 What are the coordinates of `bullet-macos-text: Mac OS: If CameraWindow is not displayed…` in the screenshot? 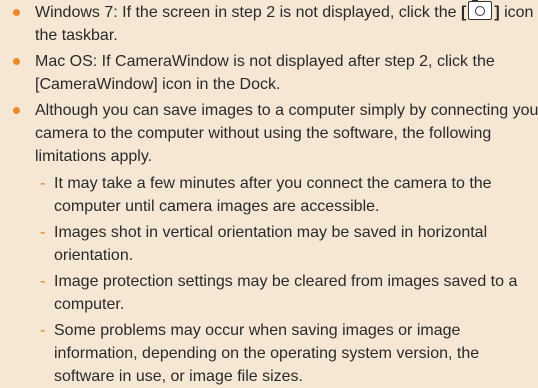 It's located at (265, 73).